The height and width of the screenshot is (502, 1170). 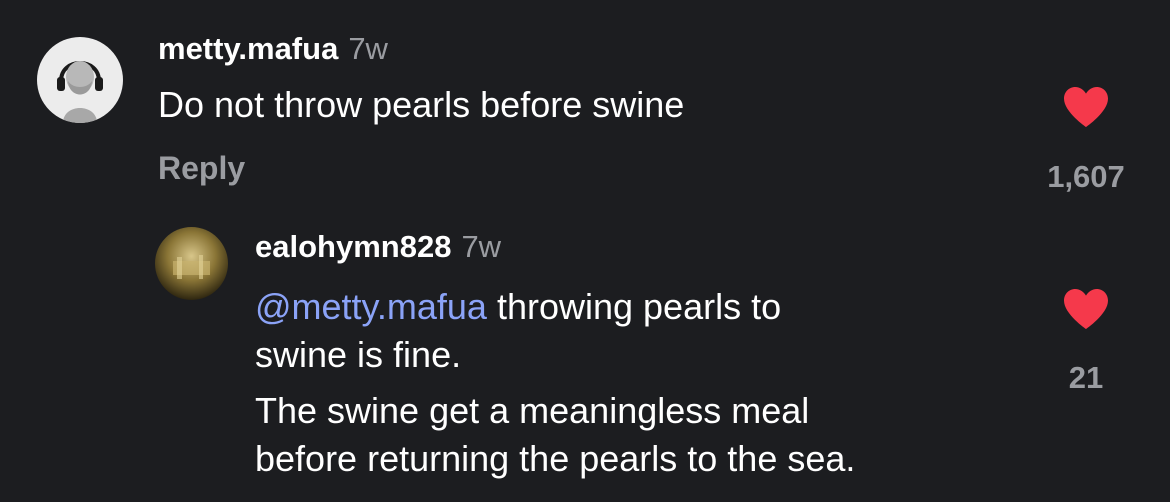 What do you see at coordinates (1086, 176) in the screenshot?
I see `like-count: 1,607` at bounding box center [1086, 176].